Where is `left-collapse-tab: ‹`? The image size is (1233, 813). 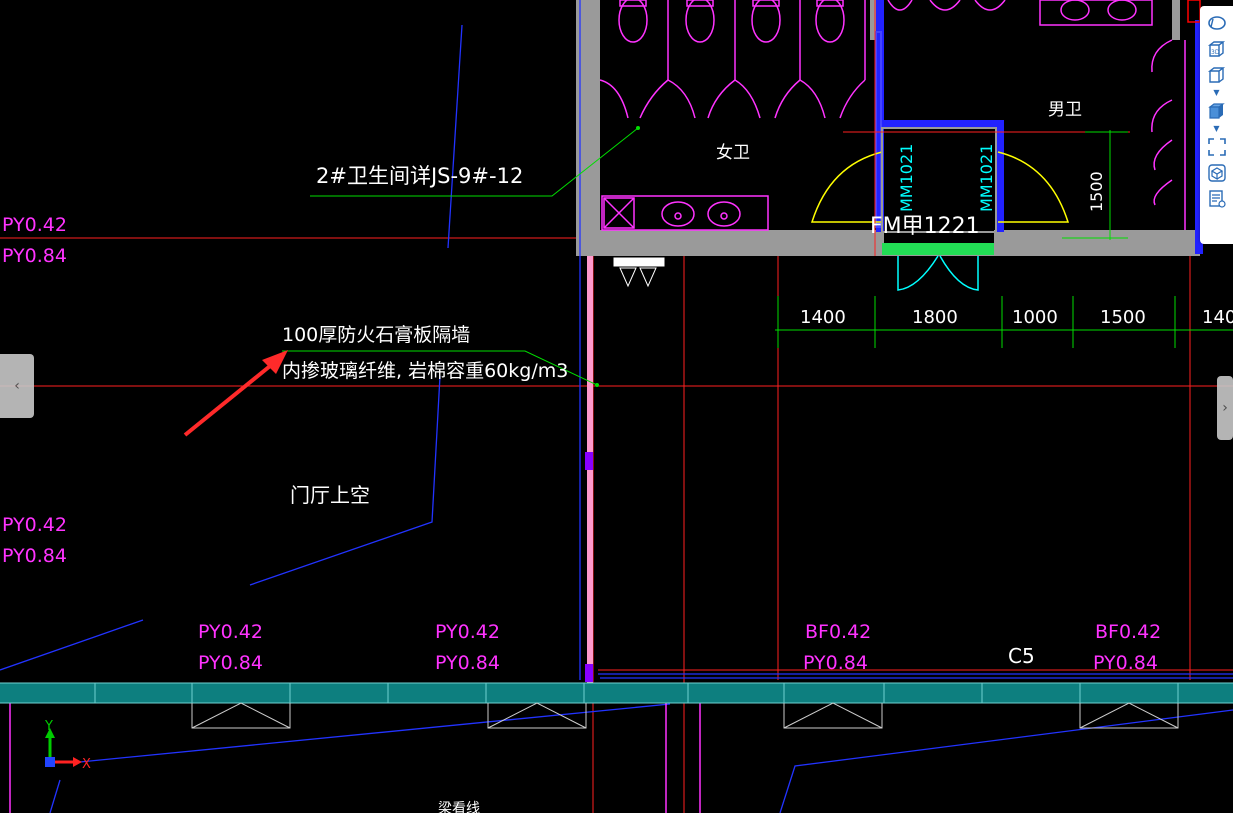
left-collapse-tab: ‹ is located at coordinates (17, 386).